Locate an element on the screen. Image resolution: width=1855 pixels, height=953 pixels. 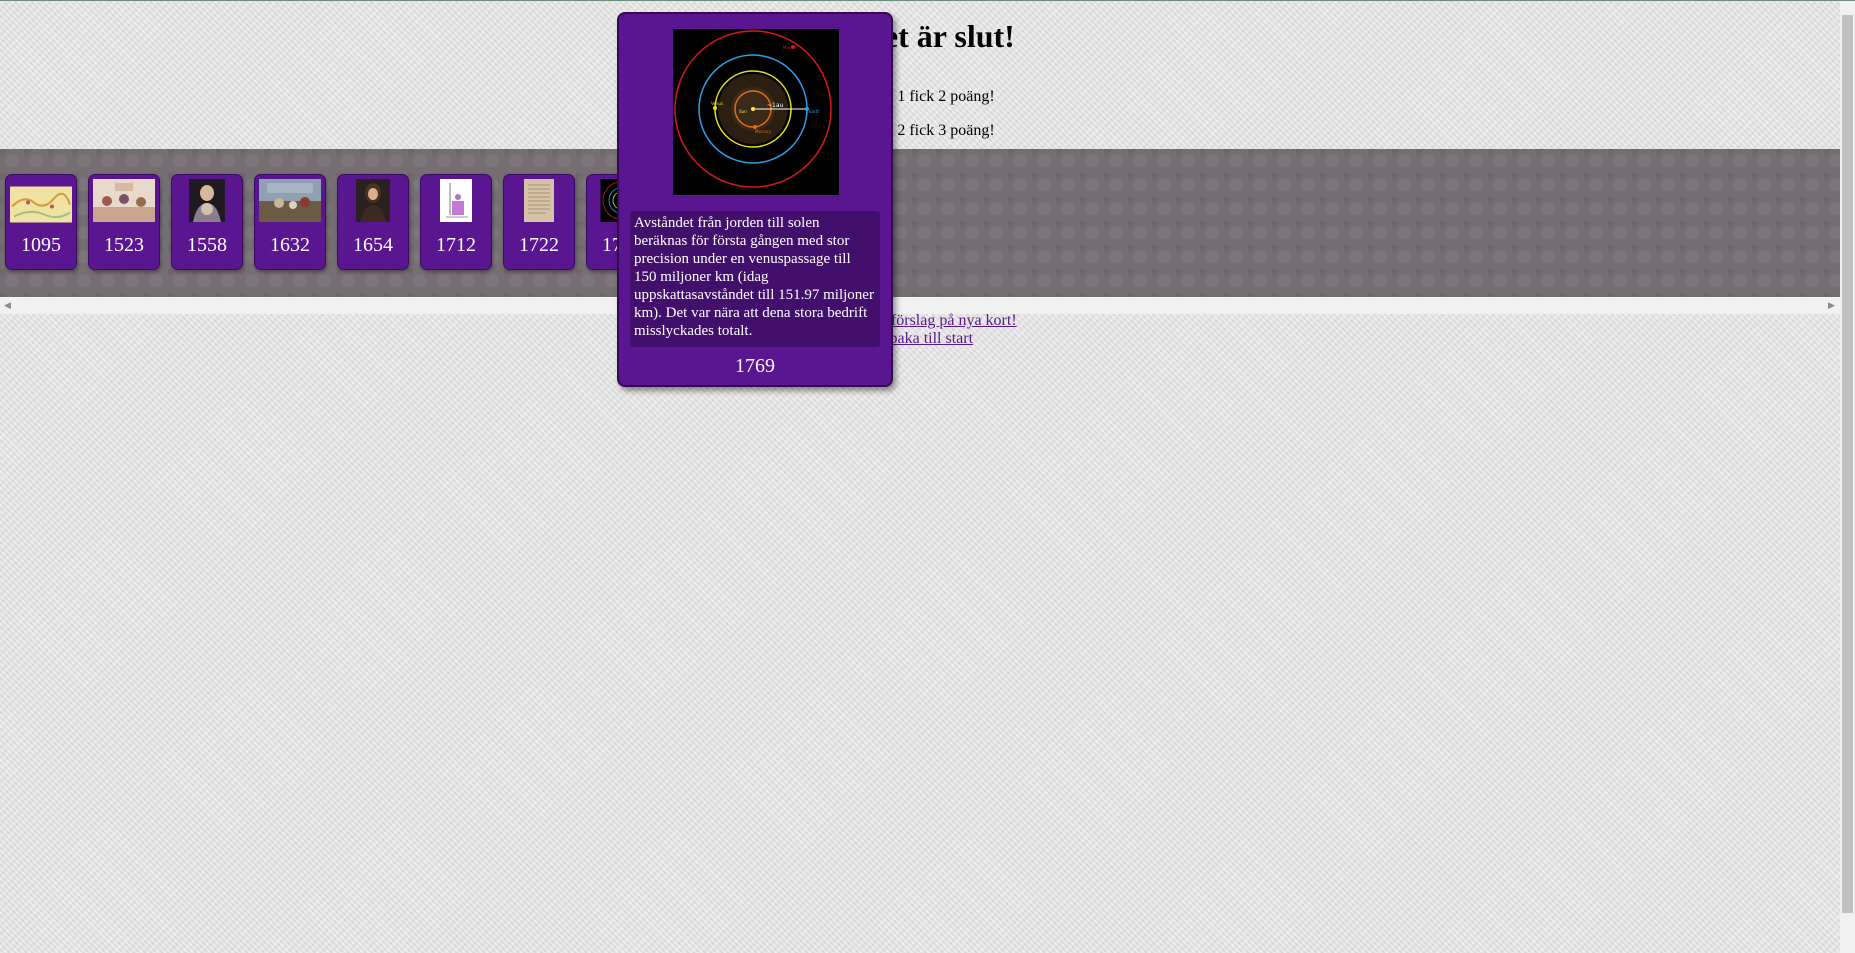
svg-text: Sun is located at coordinates (743, 111).